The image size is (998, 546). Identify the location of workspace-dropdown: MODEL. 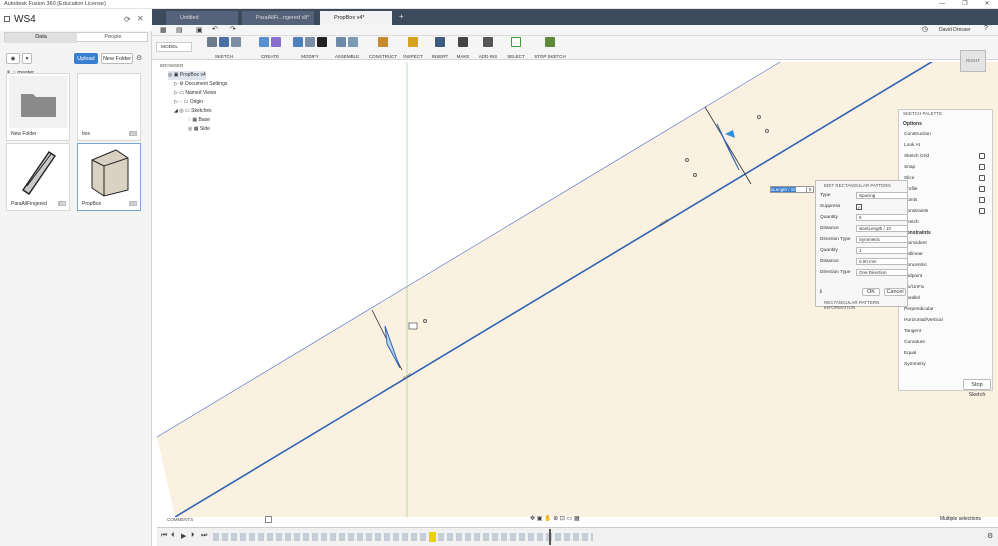
(174, 47).